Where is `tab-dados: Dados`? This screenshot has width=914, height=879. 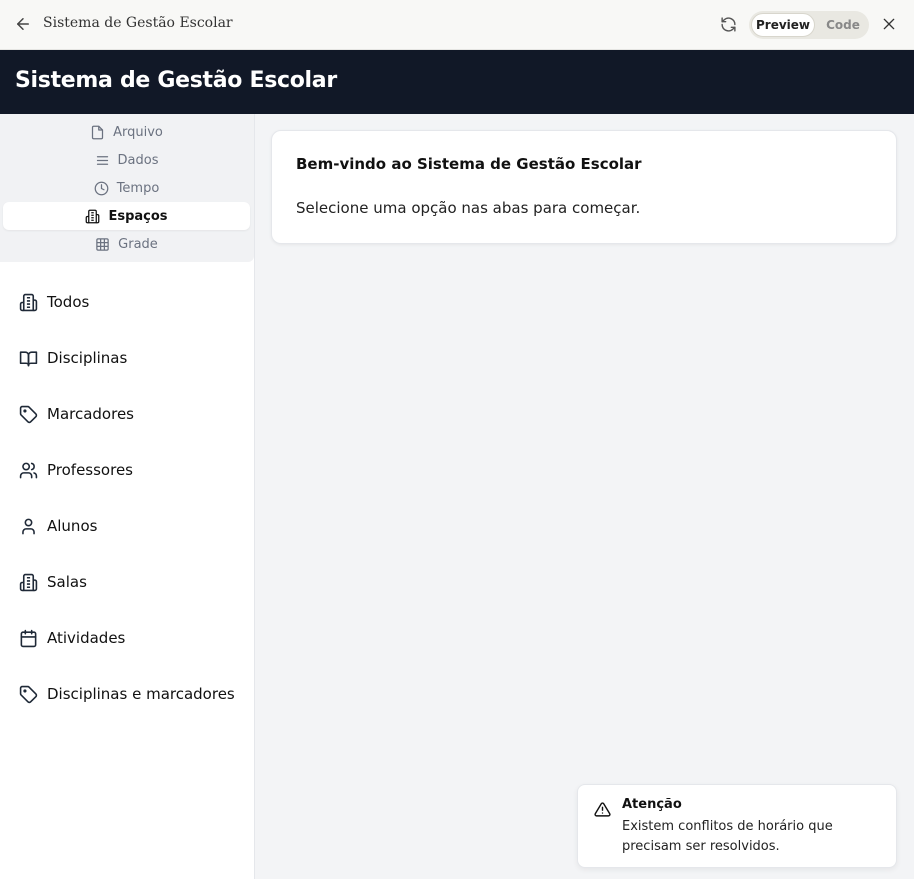 tab-dados: Dados is located at coordinates (126, 160).